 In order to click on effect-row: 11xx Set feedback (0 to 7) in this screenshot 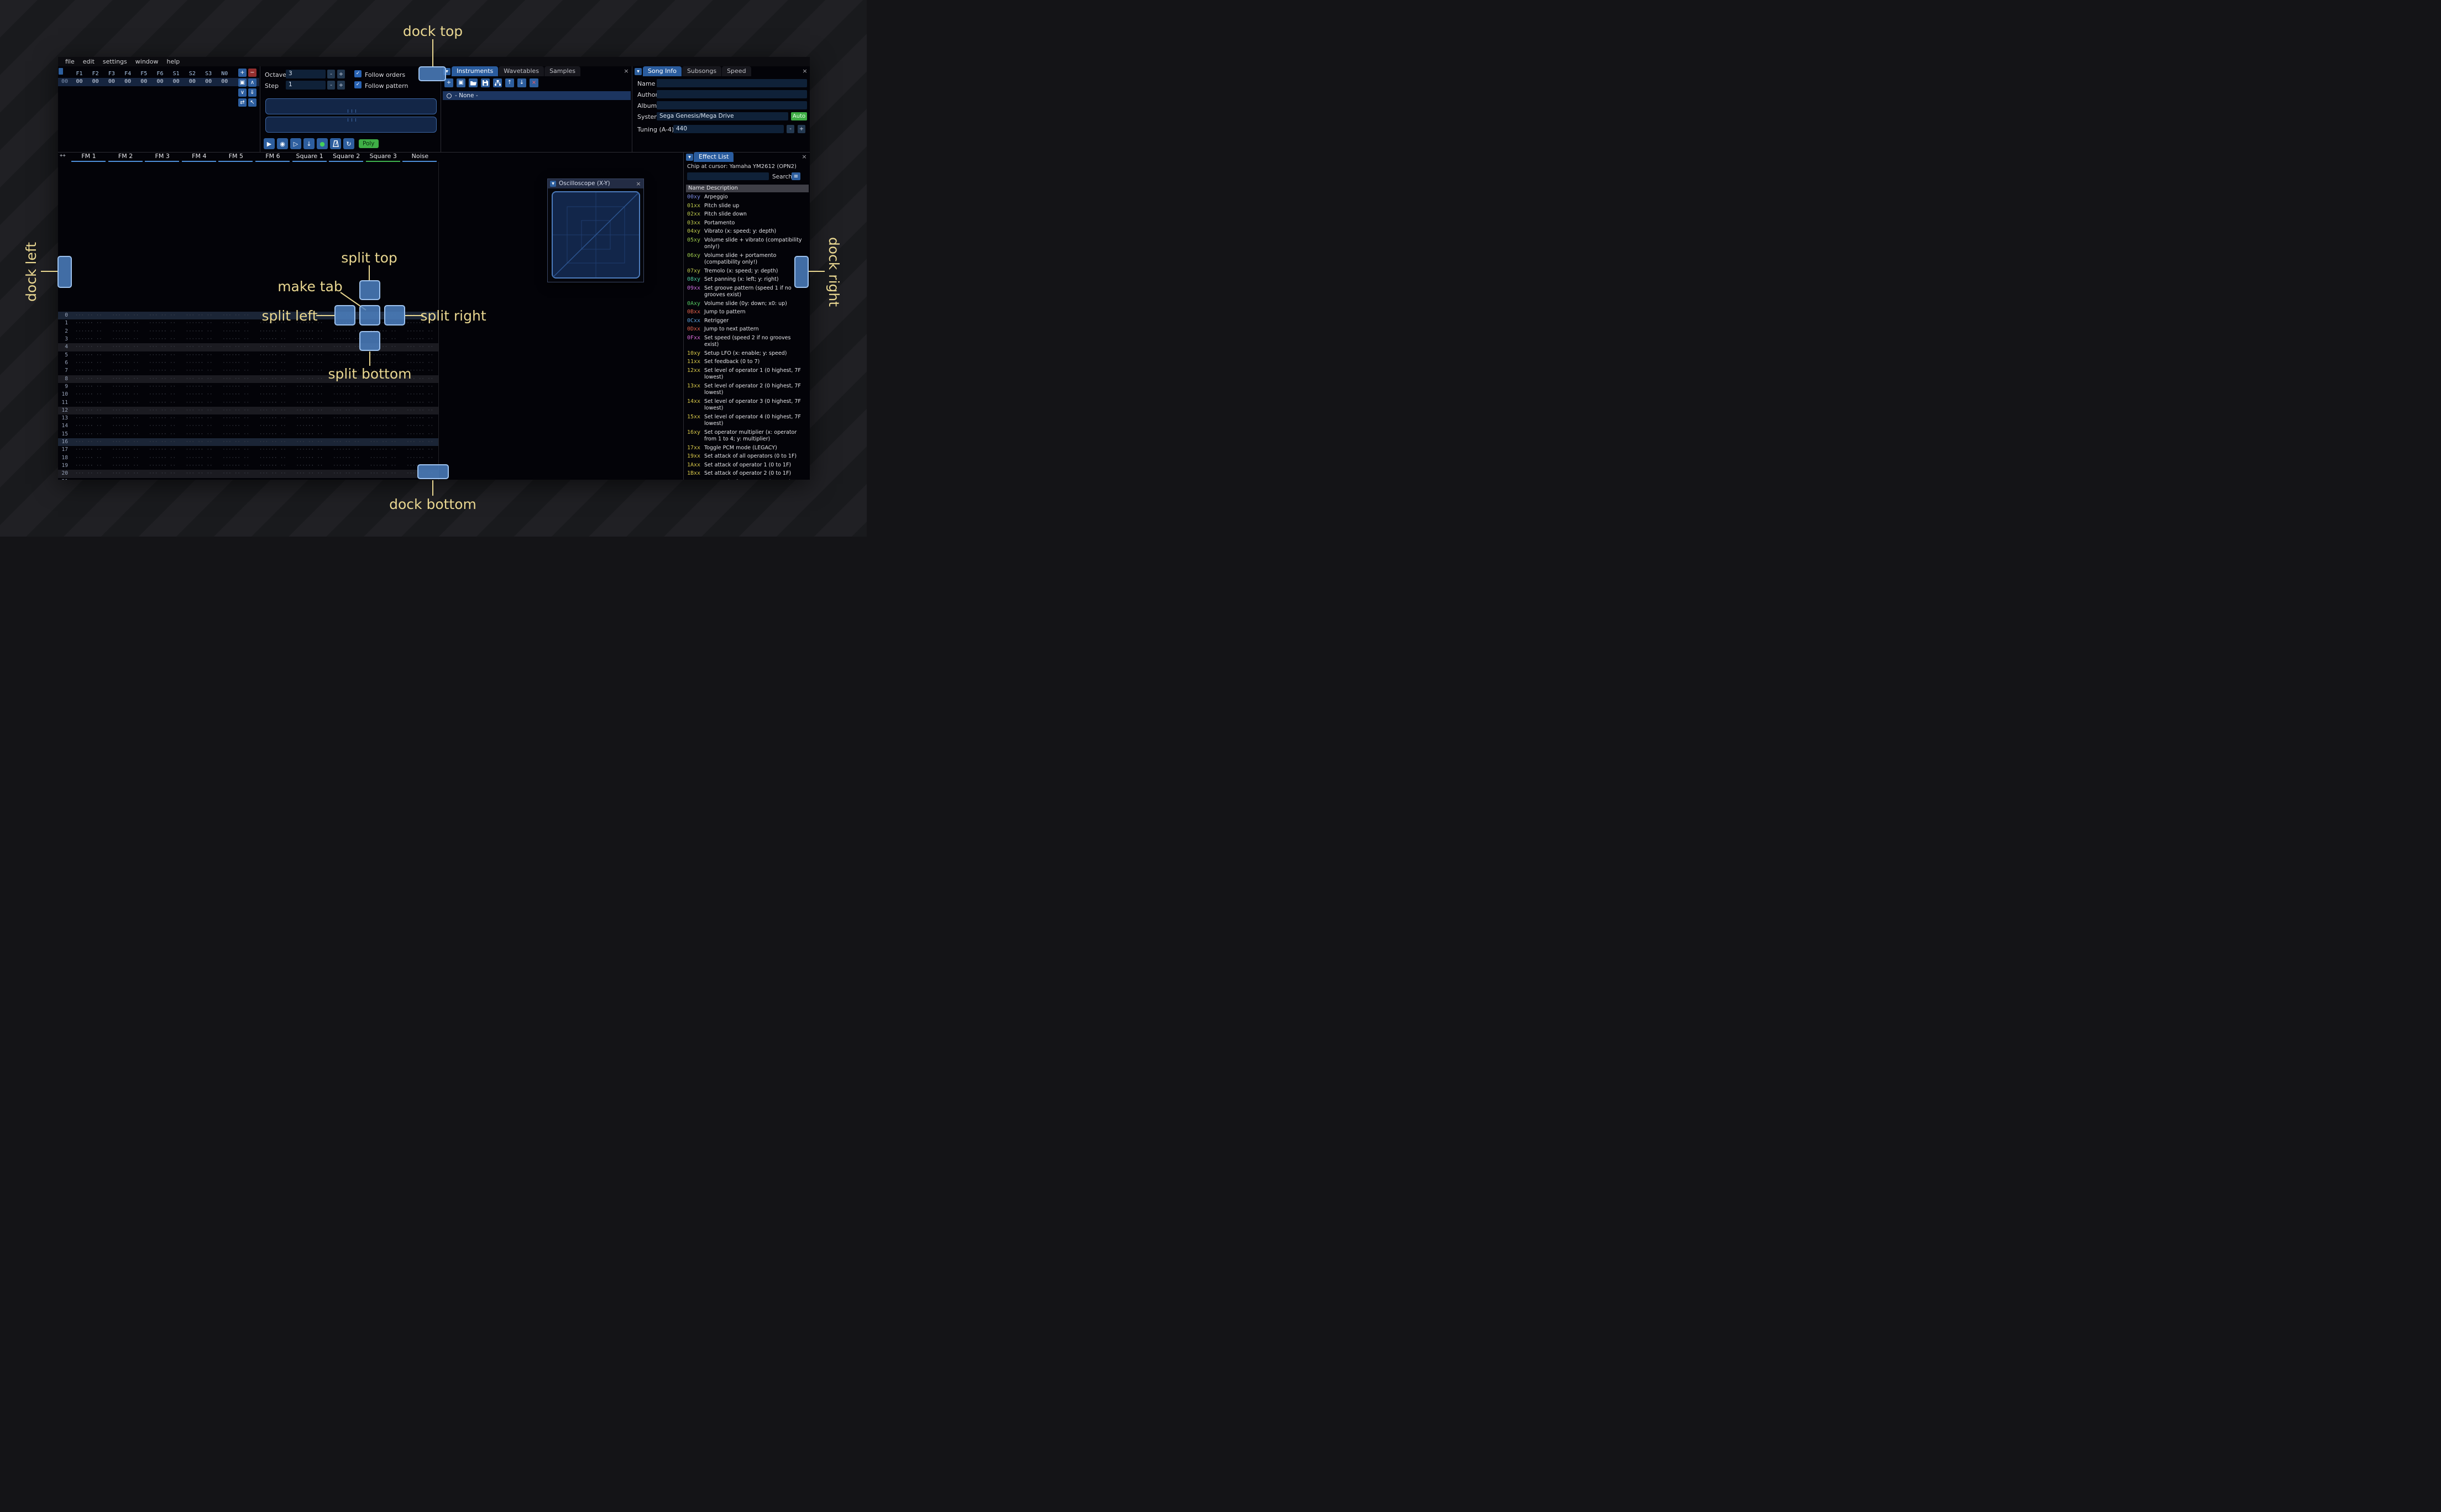, I will do `click(747, 363)`.